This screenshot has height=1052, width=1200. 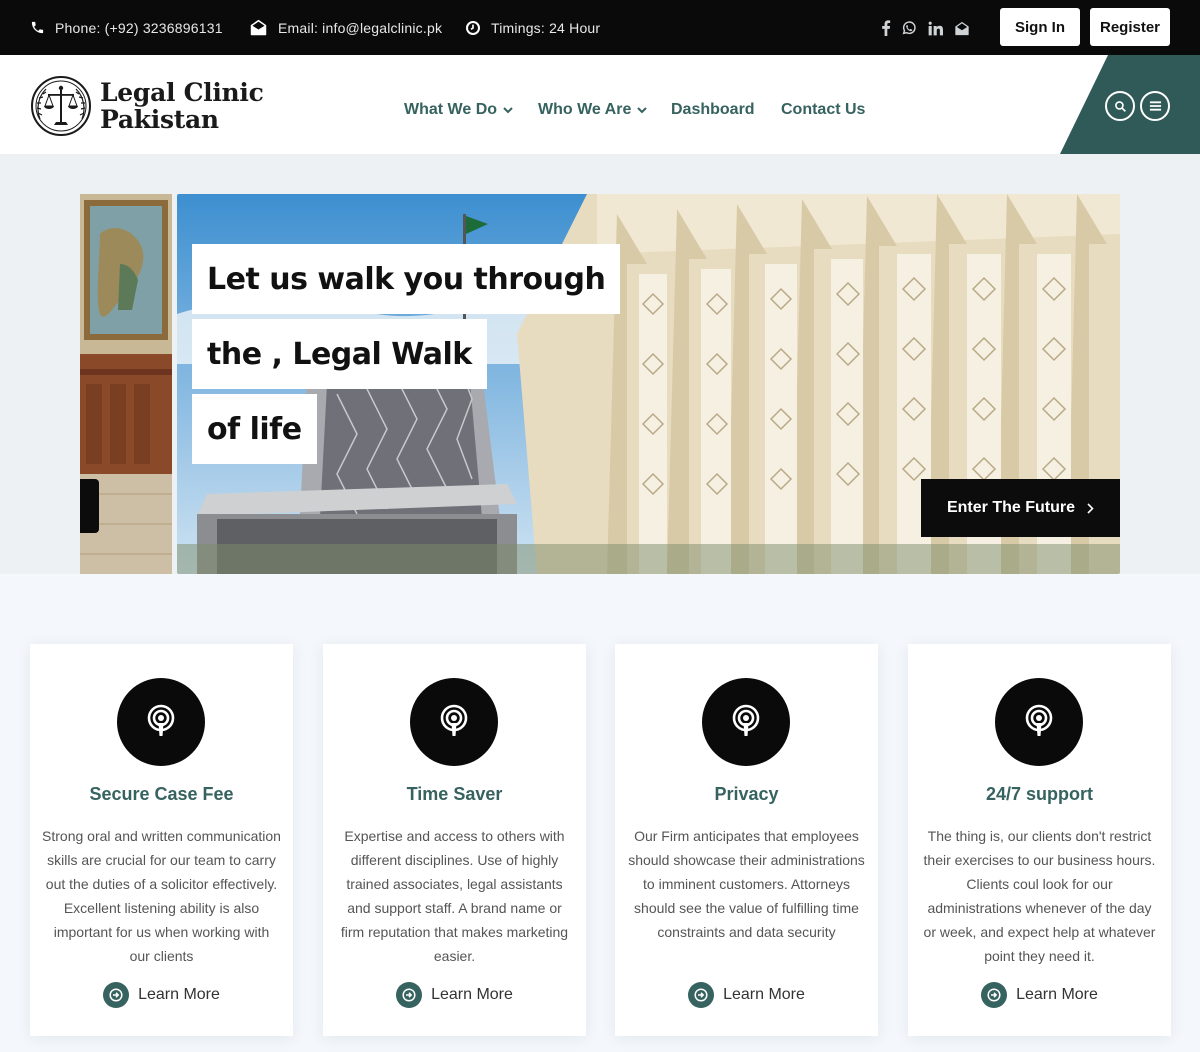 I want to click on previous-slide-cta, so click(x=89, y=506).